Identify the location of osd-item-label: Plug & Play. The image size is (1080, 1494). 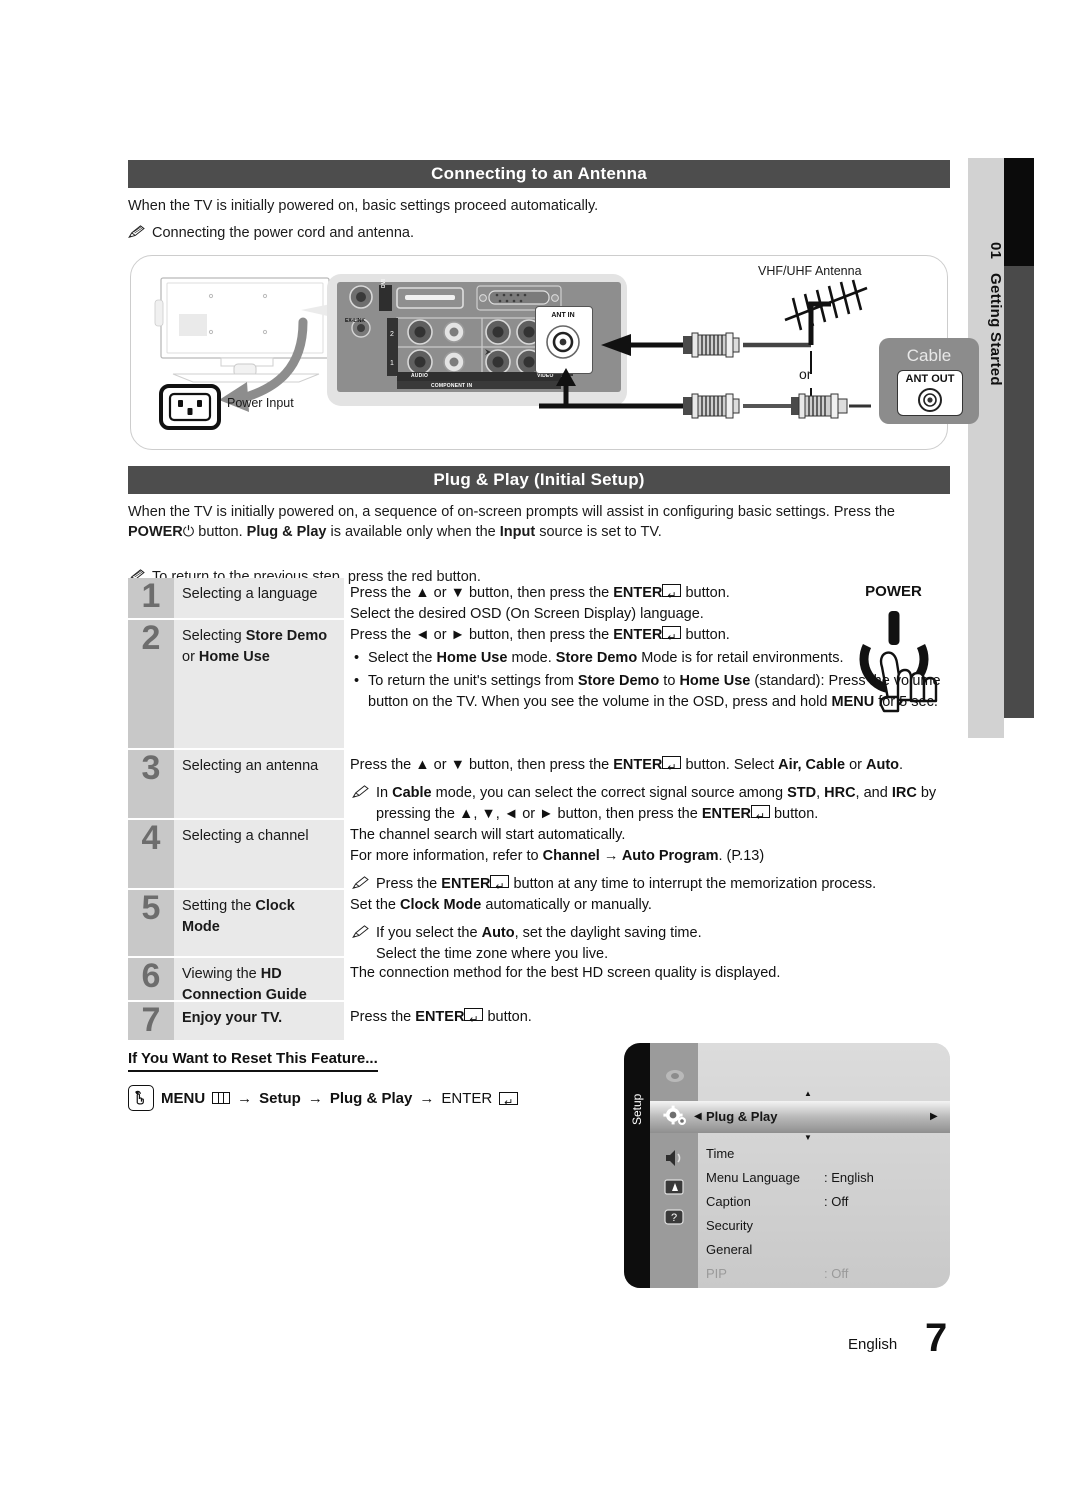
(742, 1116).